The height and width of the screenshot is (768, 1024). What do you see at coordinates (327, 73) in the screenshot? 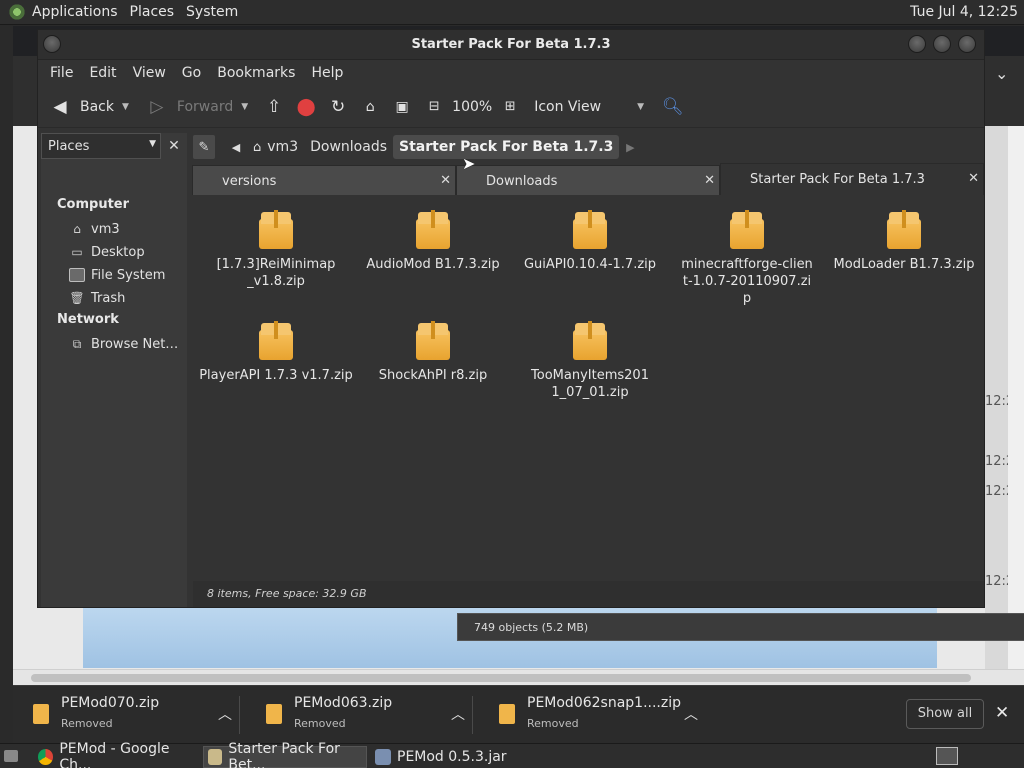
I see `menu-help: Help` at bounding box center [327, 73].